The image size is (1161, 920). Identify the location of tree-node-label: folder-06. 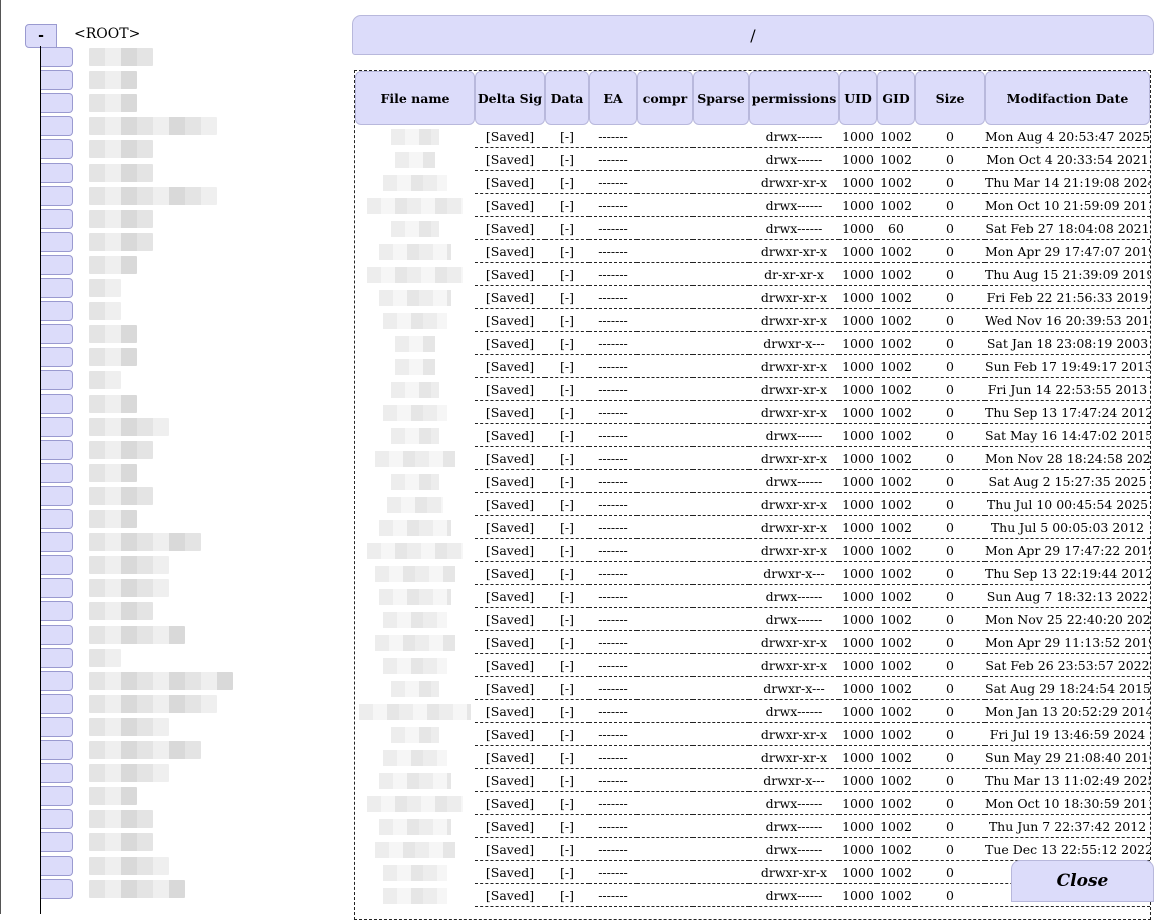
(121, 172).